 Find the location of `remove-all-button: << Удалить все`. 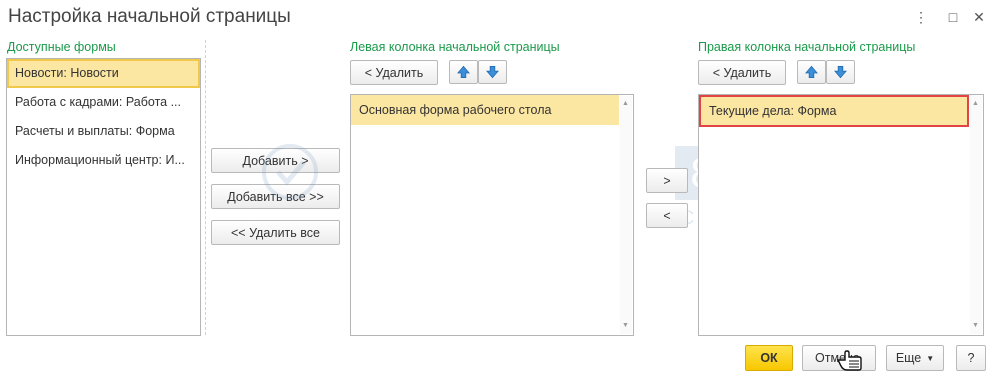

remove-all-button: << Удалить все is located at coordinates (275, 232).